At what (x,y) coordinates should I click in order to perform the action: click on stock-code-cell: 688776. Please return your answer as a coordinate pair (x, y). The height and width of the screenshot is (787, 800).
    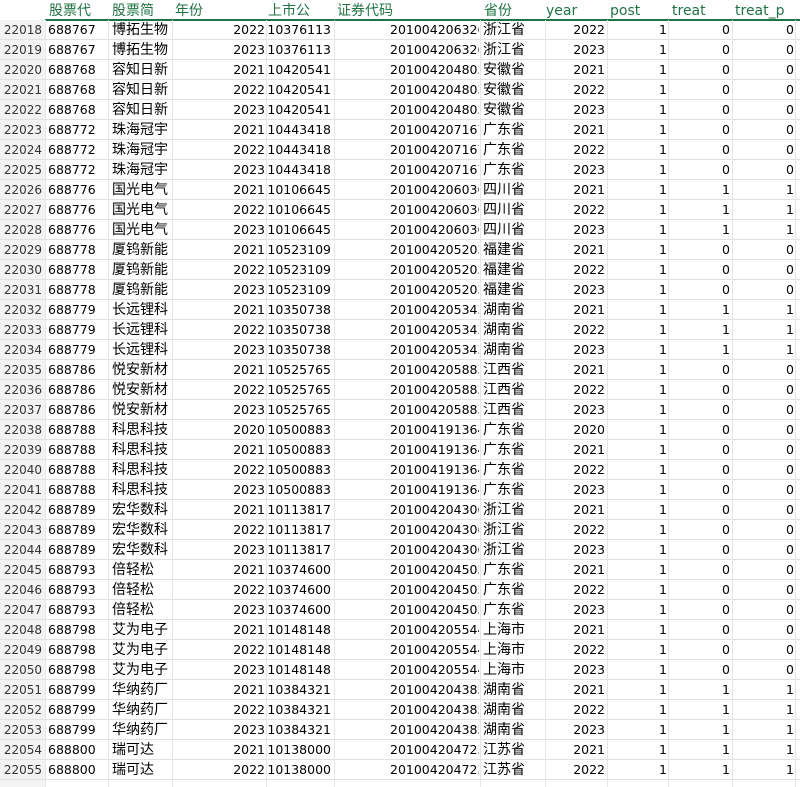
    Looking at the image, I should click on (78, 230).